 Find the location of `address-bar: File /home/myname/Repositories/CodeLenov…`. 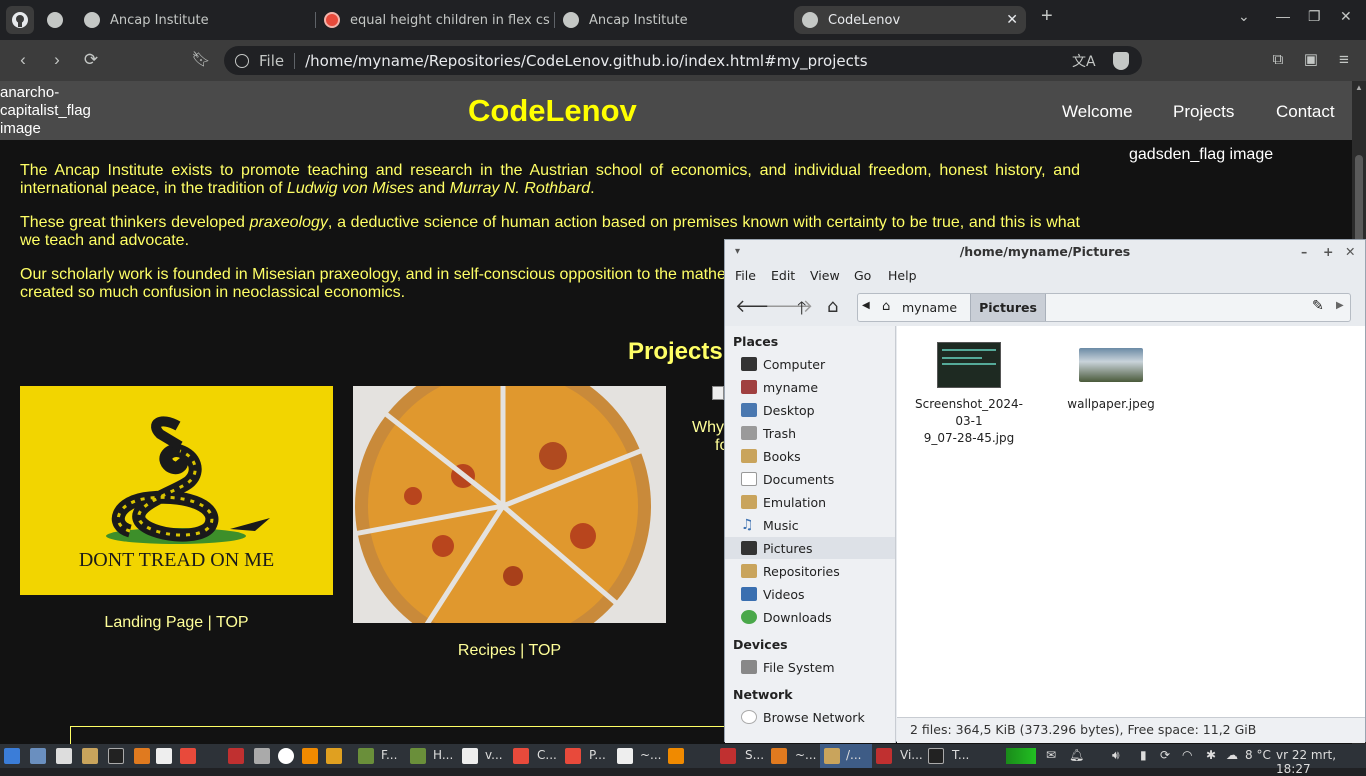

address-bar: File /home/myname/Repositories/CodeLenov… is located at coordinates (683, 60).